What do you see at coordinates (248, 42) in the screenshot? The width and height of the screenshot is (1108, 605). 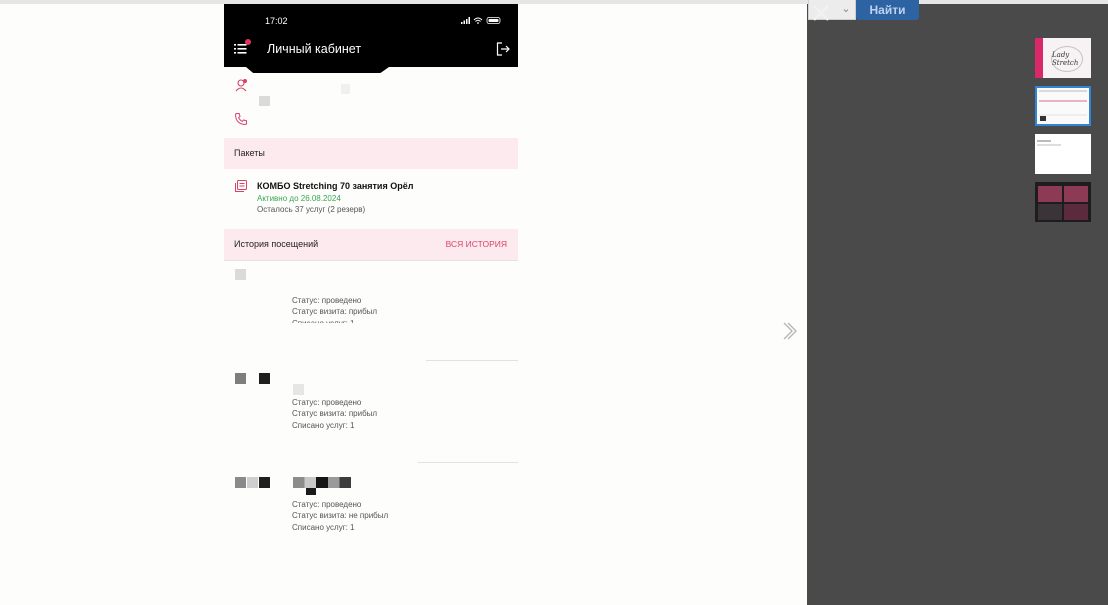 I see `notification-dot` at bounding box center [248, 42].